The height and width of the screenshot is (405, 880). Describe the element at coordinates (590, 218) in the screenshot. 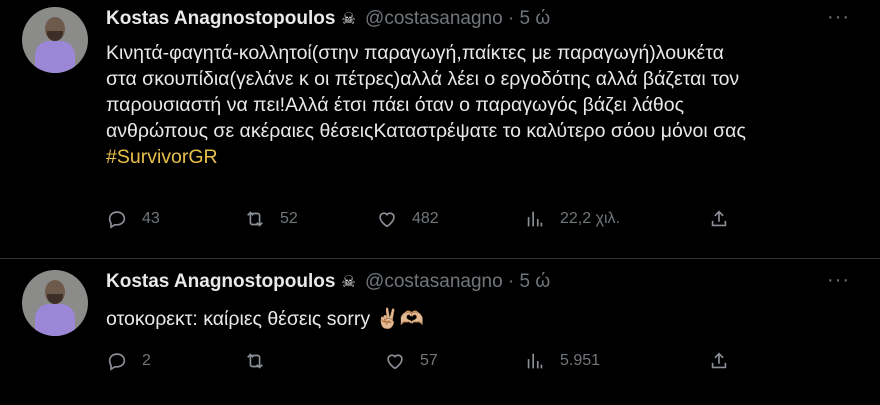

I see `view-count: 22,2 χιλ.` at that location.